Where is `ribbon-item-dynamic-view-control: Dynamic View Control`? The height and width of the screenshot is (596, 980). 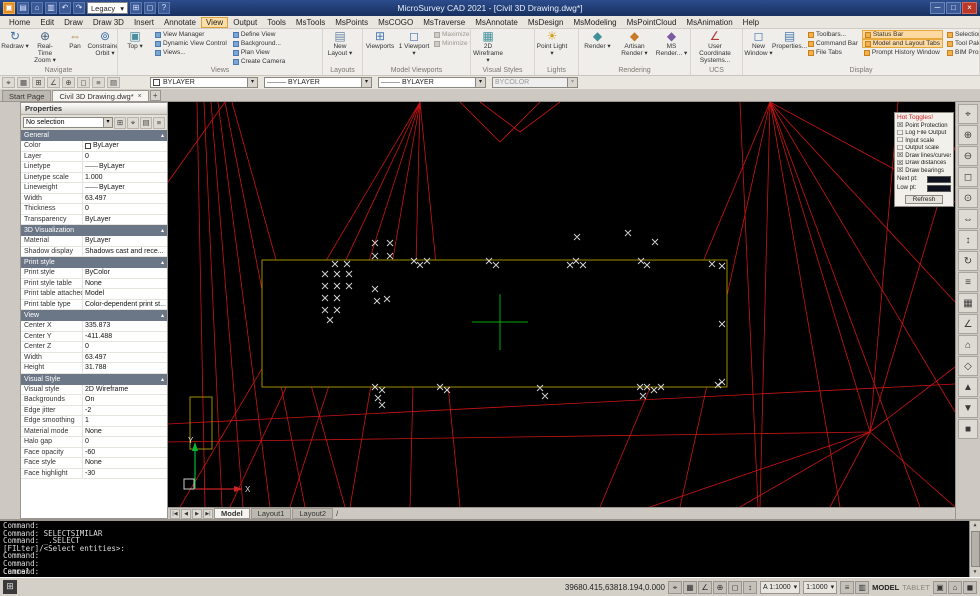
ribbon-item-dynamic-view-control: Dynamic View Control is located at coordinates (191, 43).